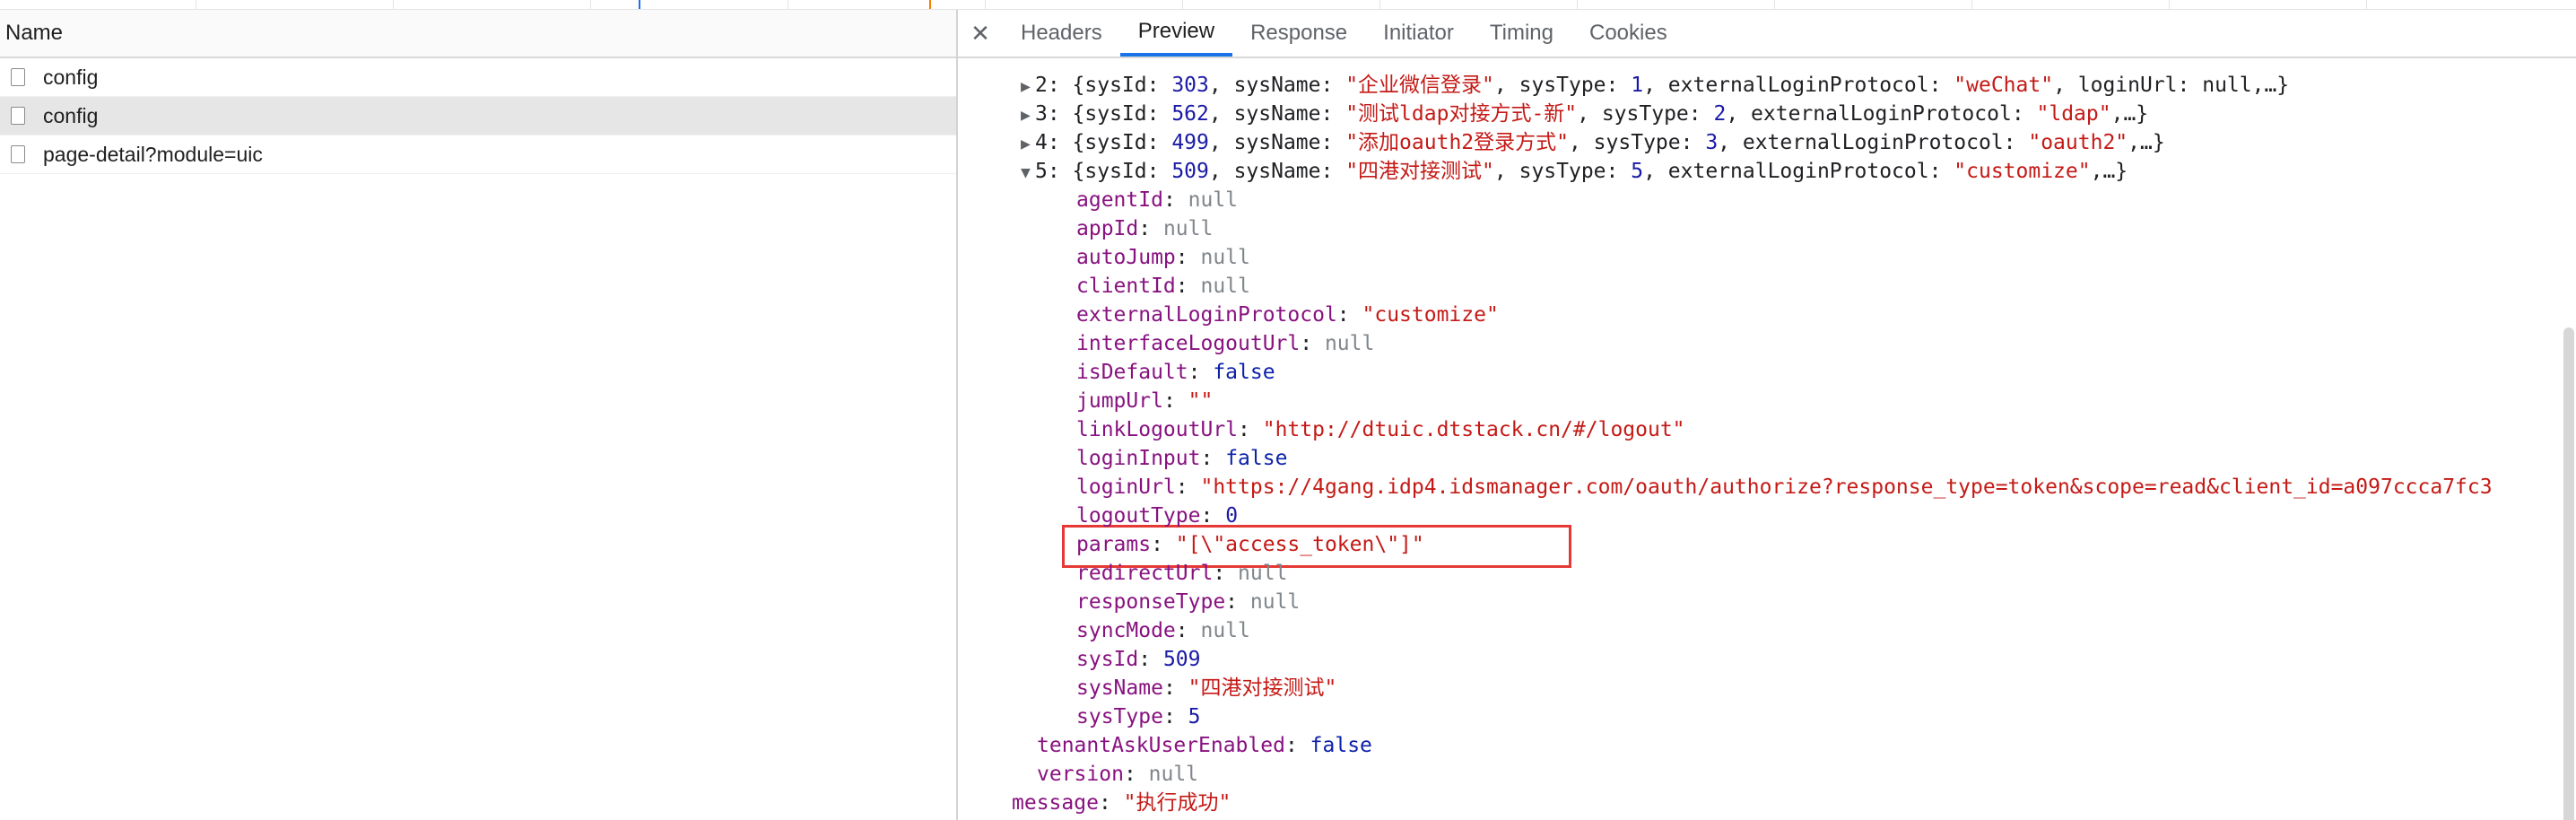 The width and height of the screenshot is (2576, 820). Describe the element at coordinates (1028, 173) in the screenshot. I see `collapse-triangle-icon: ▼` at that location.